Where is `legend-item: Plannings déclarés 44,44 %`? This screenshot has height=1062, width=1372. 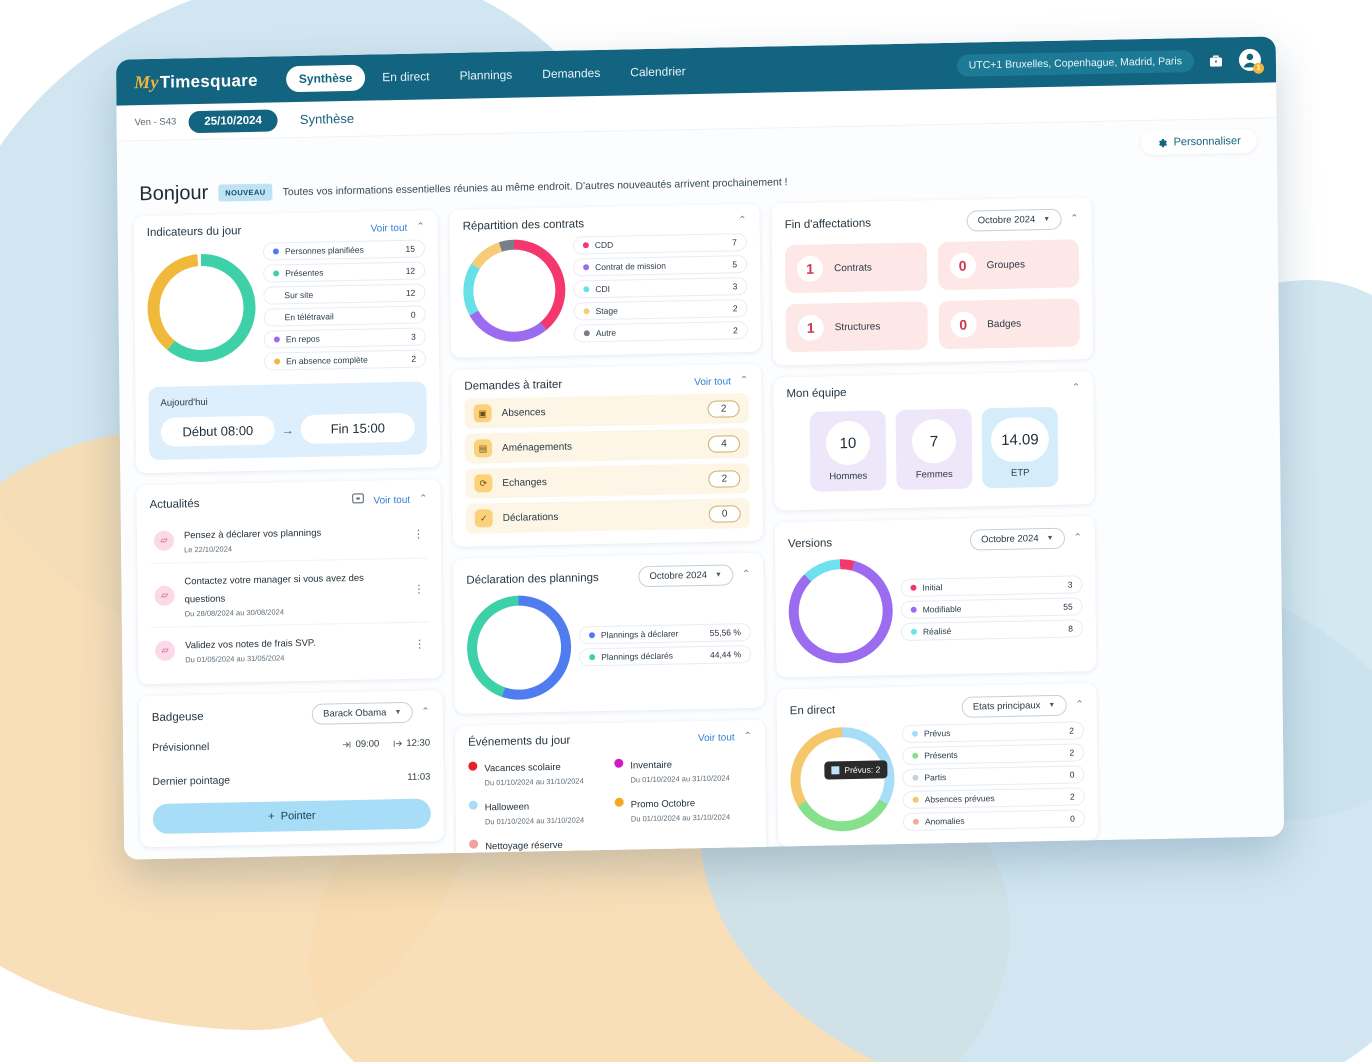
legend-item: Plannings déclarés 44,44 % is located at coordinates (665, 656).